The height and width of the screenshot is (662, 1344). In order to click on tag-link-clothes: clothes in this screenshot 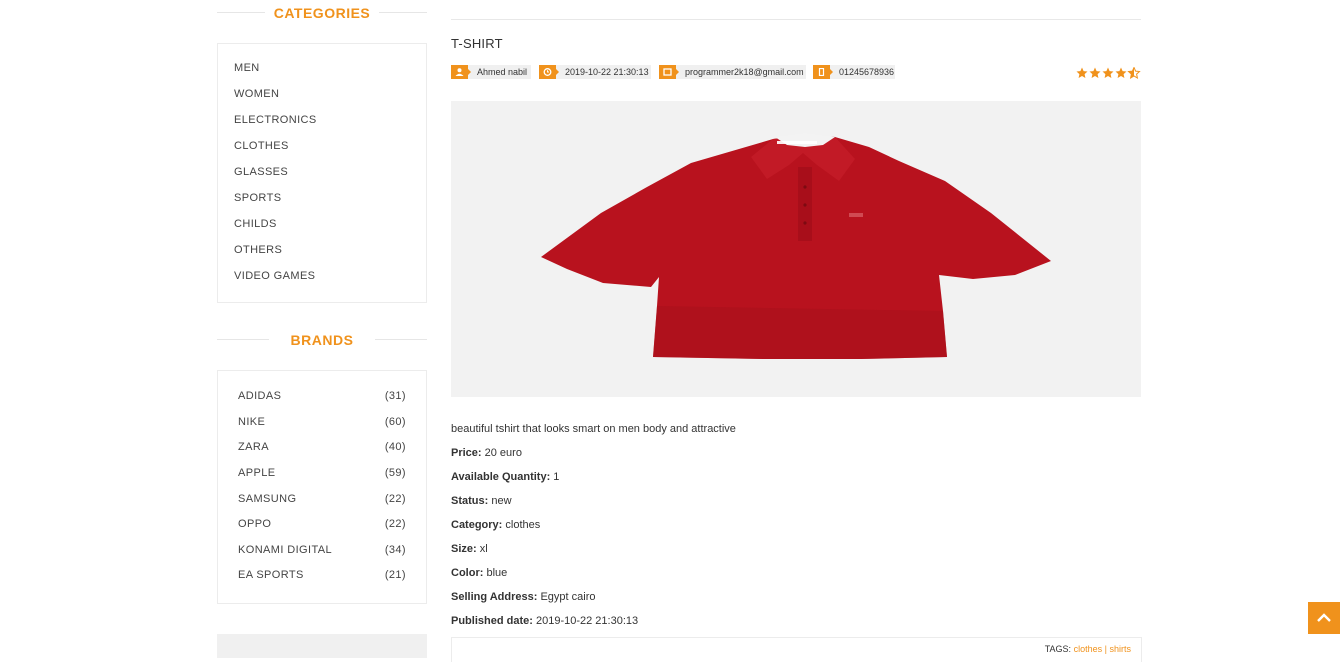, I will do `click(1088, 649)`.